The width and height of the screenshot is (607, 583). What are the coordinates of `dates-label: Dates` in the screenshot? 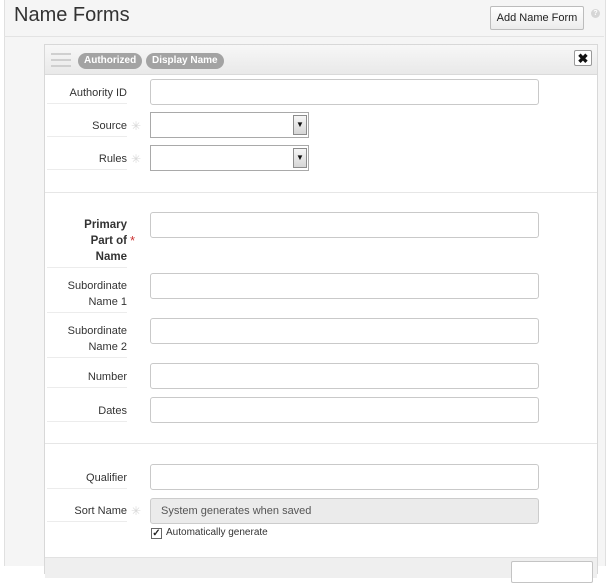 It's located at (87, 412).